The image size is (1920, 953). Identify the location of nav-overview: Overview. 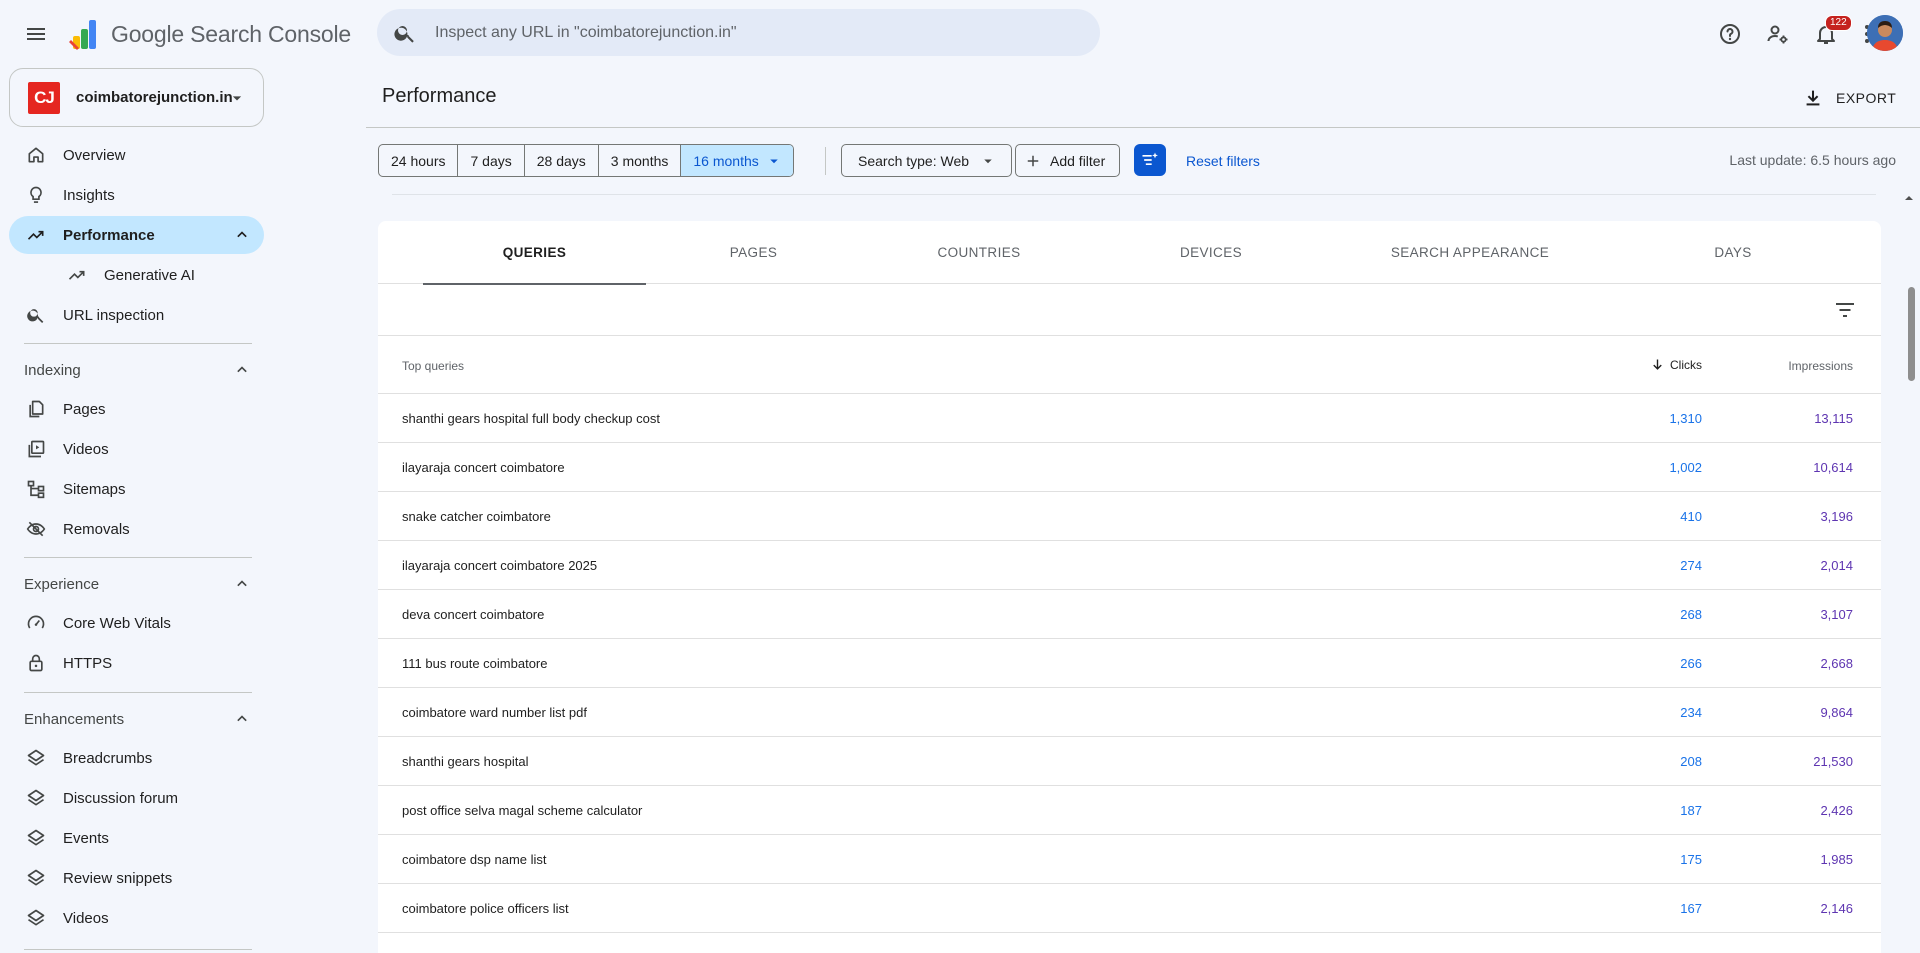
(136, 155).